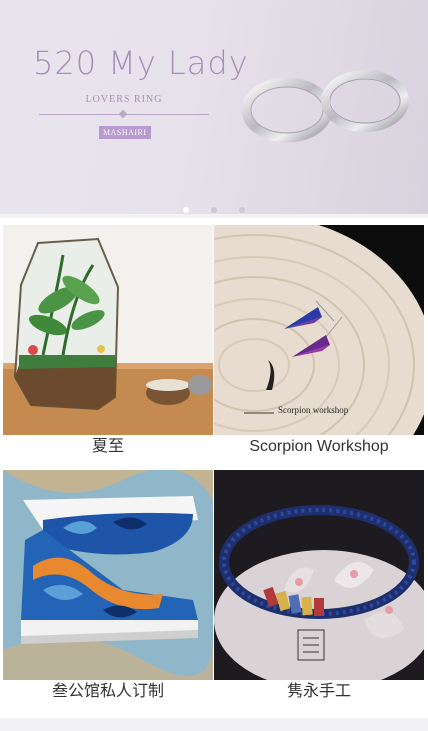 This screenshot has height=731, width=428. What do you see at coordinates (124, 99) in the screenshot?
I see `banner-subtitle: LOVERS RING` at bounding box center [124, 99].